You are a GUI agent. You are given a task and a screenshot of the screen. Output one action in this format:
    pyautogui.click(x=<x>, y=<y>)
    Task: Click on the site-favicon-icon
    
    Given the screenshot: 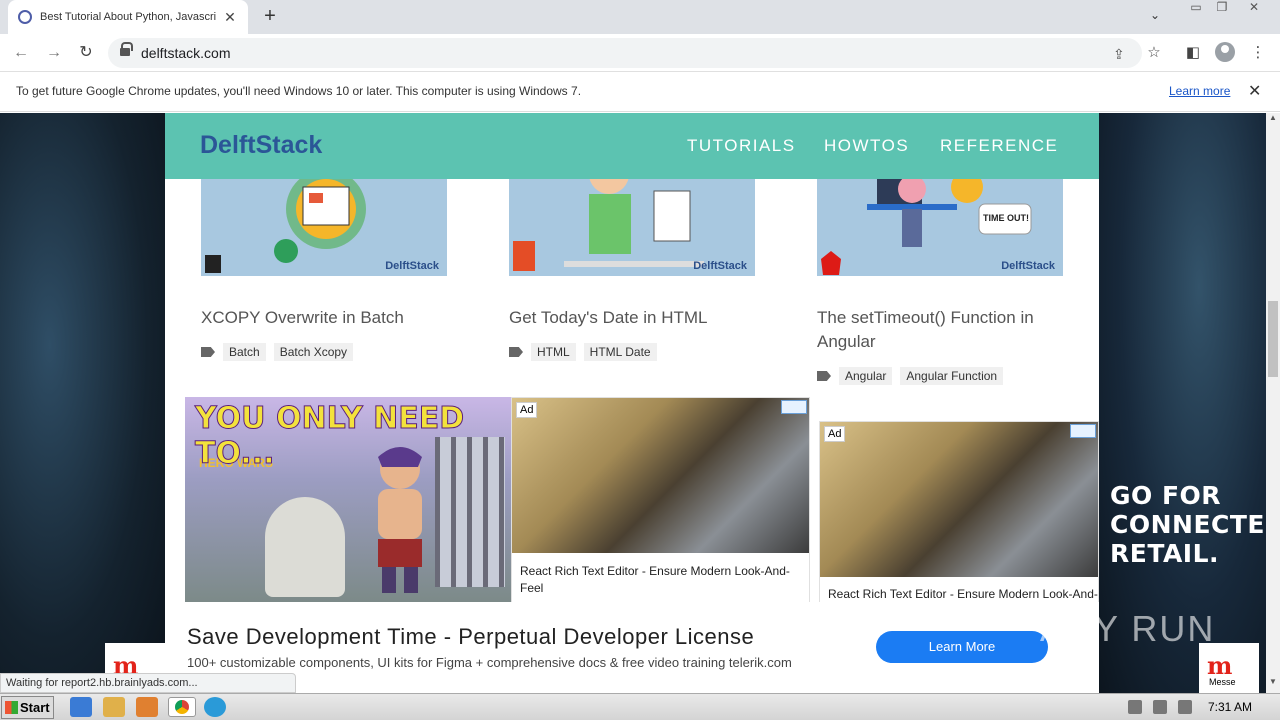 What is the action you would take?
    pyautogui.click(x=25, y=17)
    